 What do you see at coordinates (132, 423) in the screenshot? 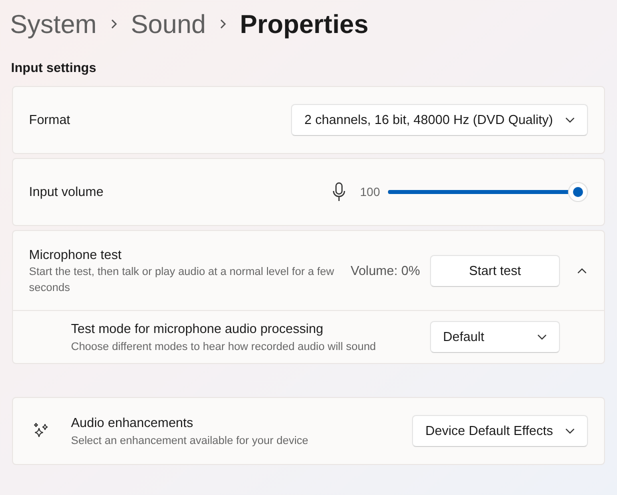
I see `audio-enhancements-title: Audio enhancements` at bounding box center [132, 423].